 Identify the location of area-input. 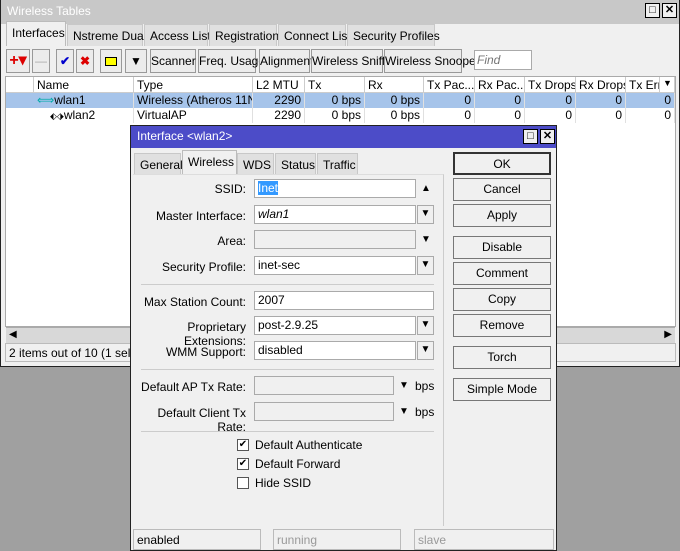
(335, 239).